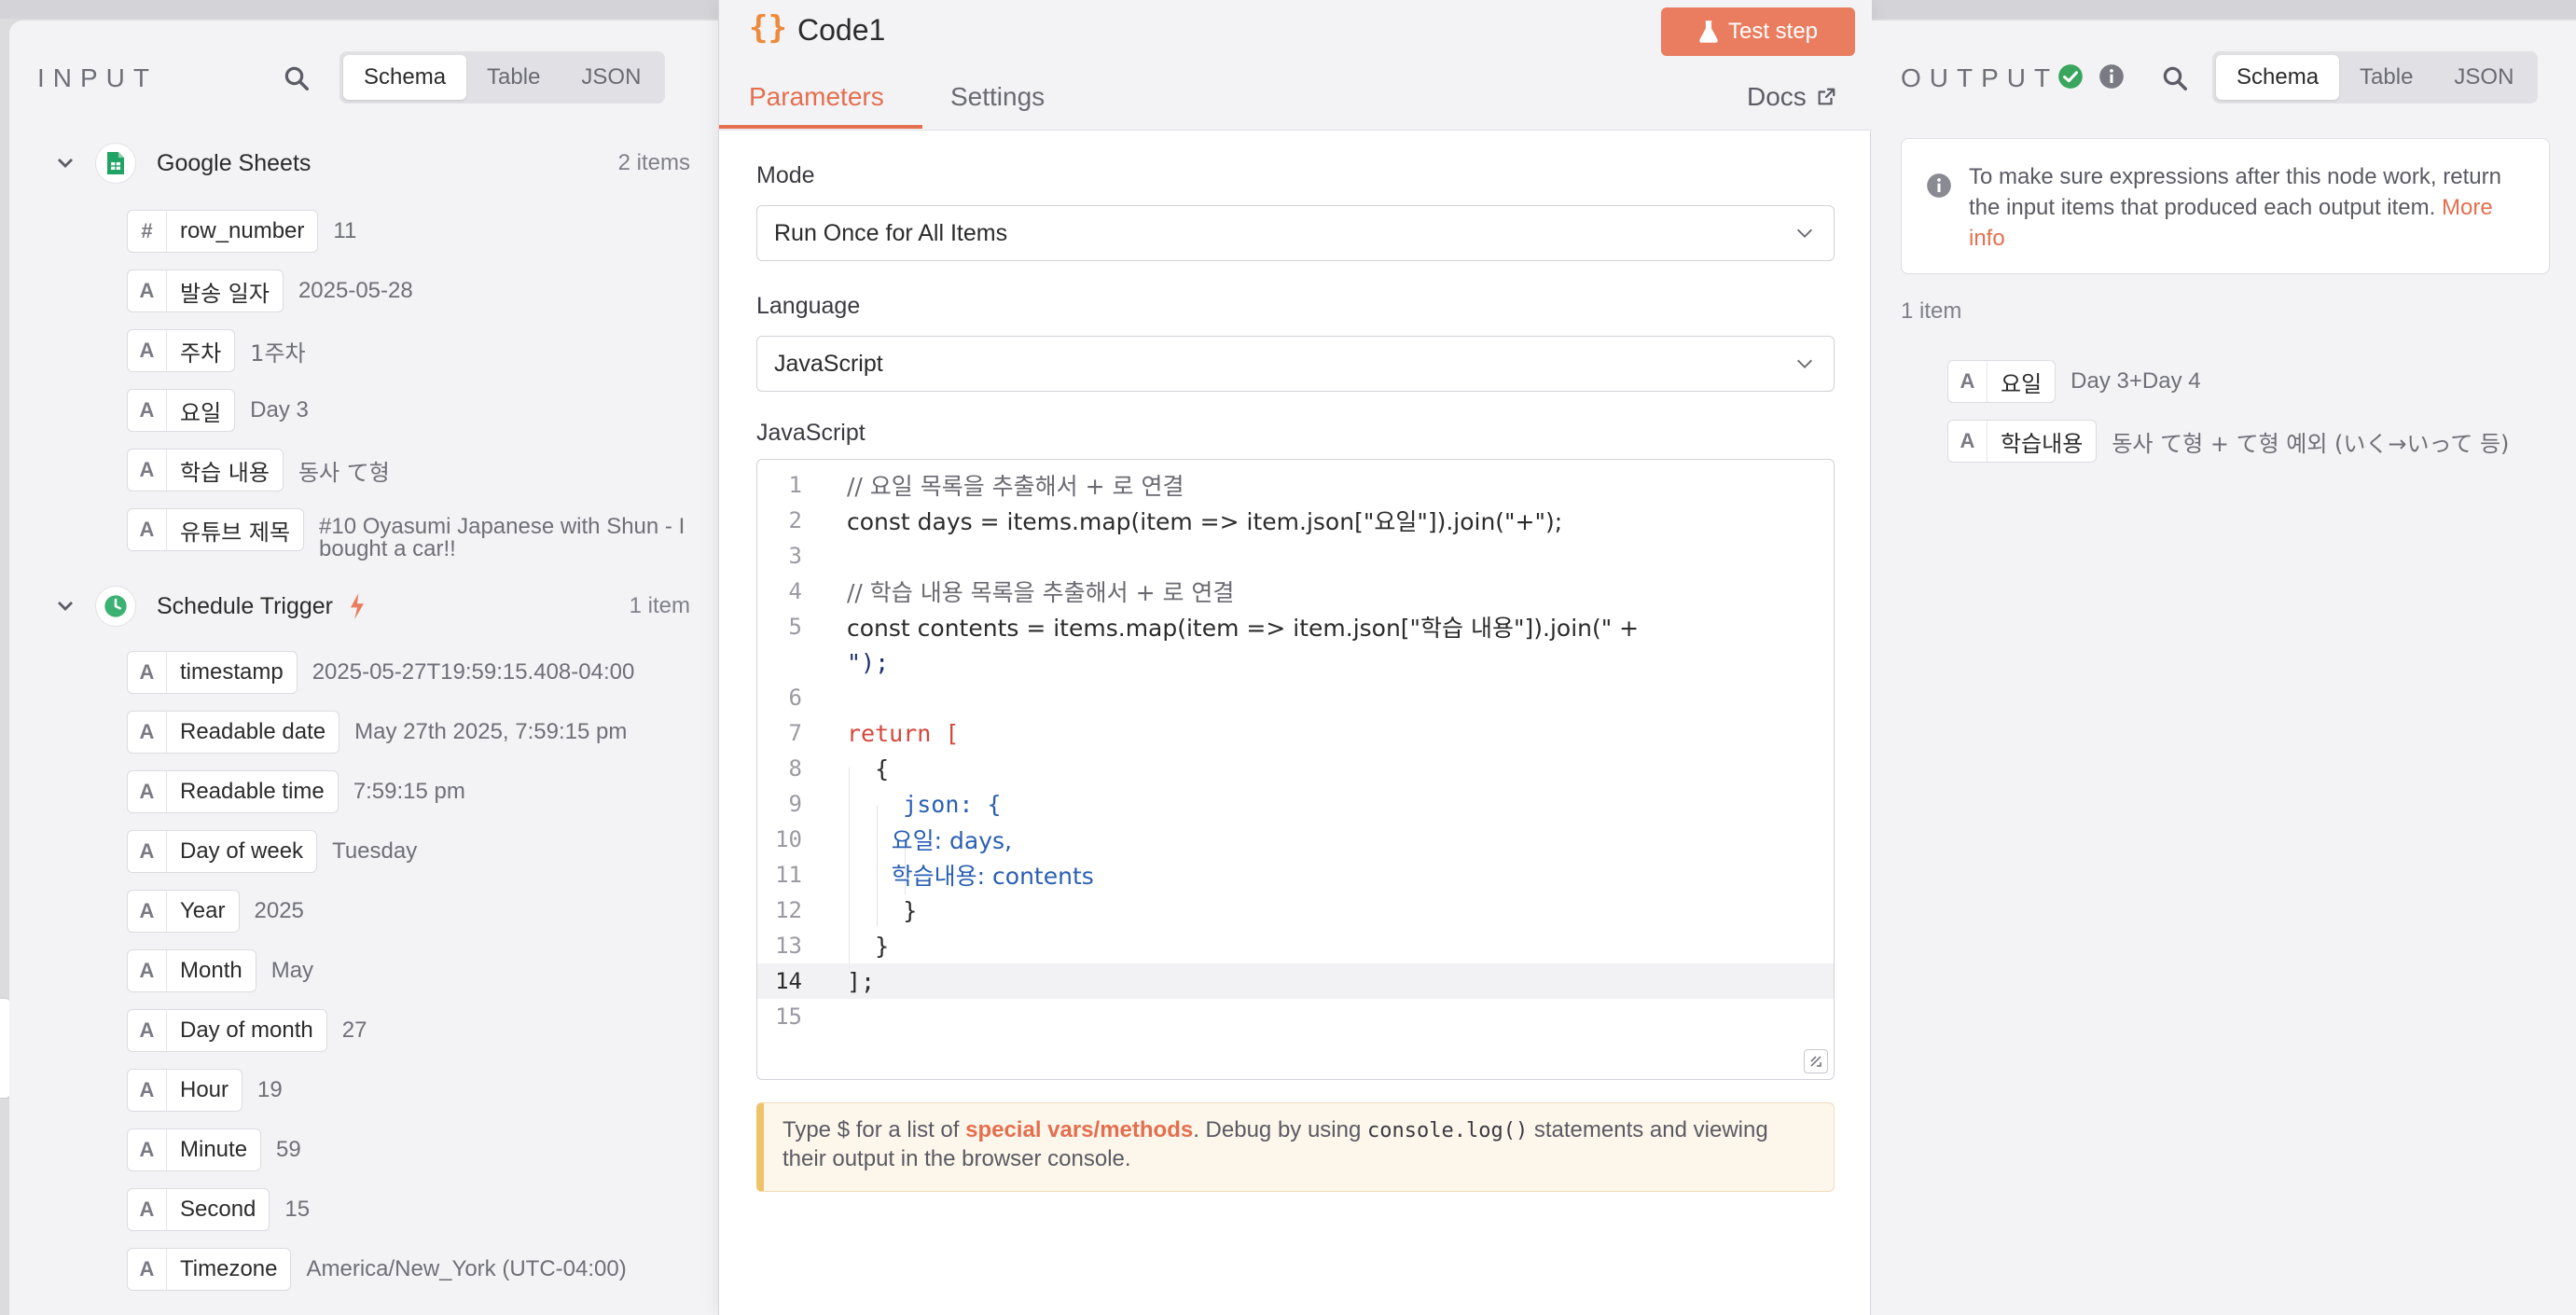 This screenshot has width=2576, height=1315. I want to click on input-tab-table: Table, so click(513, 78).